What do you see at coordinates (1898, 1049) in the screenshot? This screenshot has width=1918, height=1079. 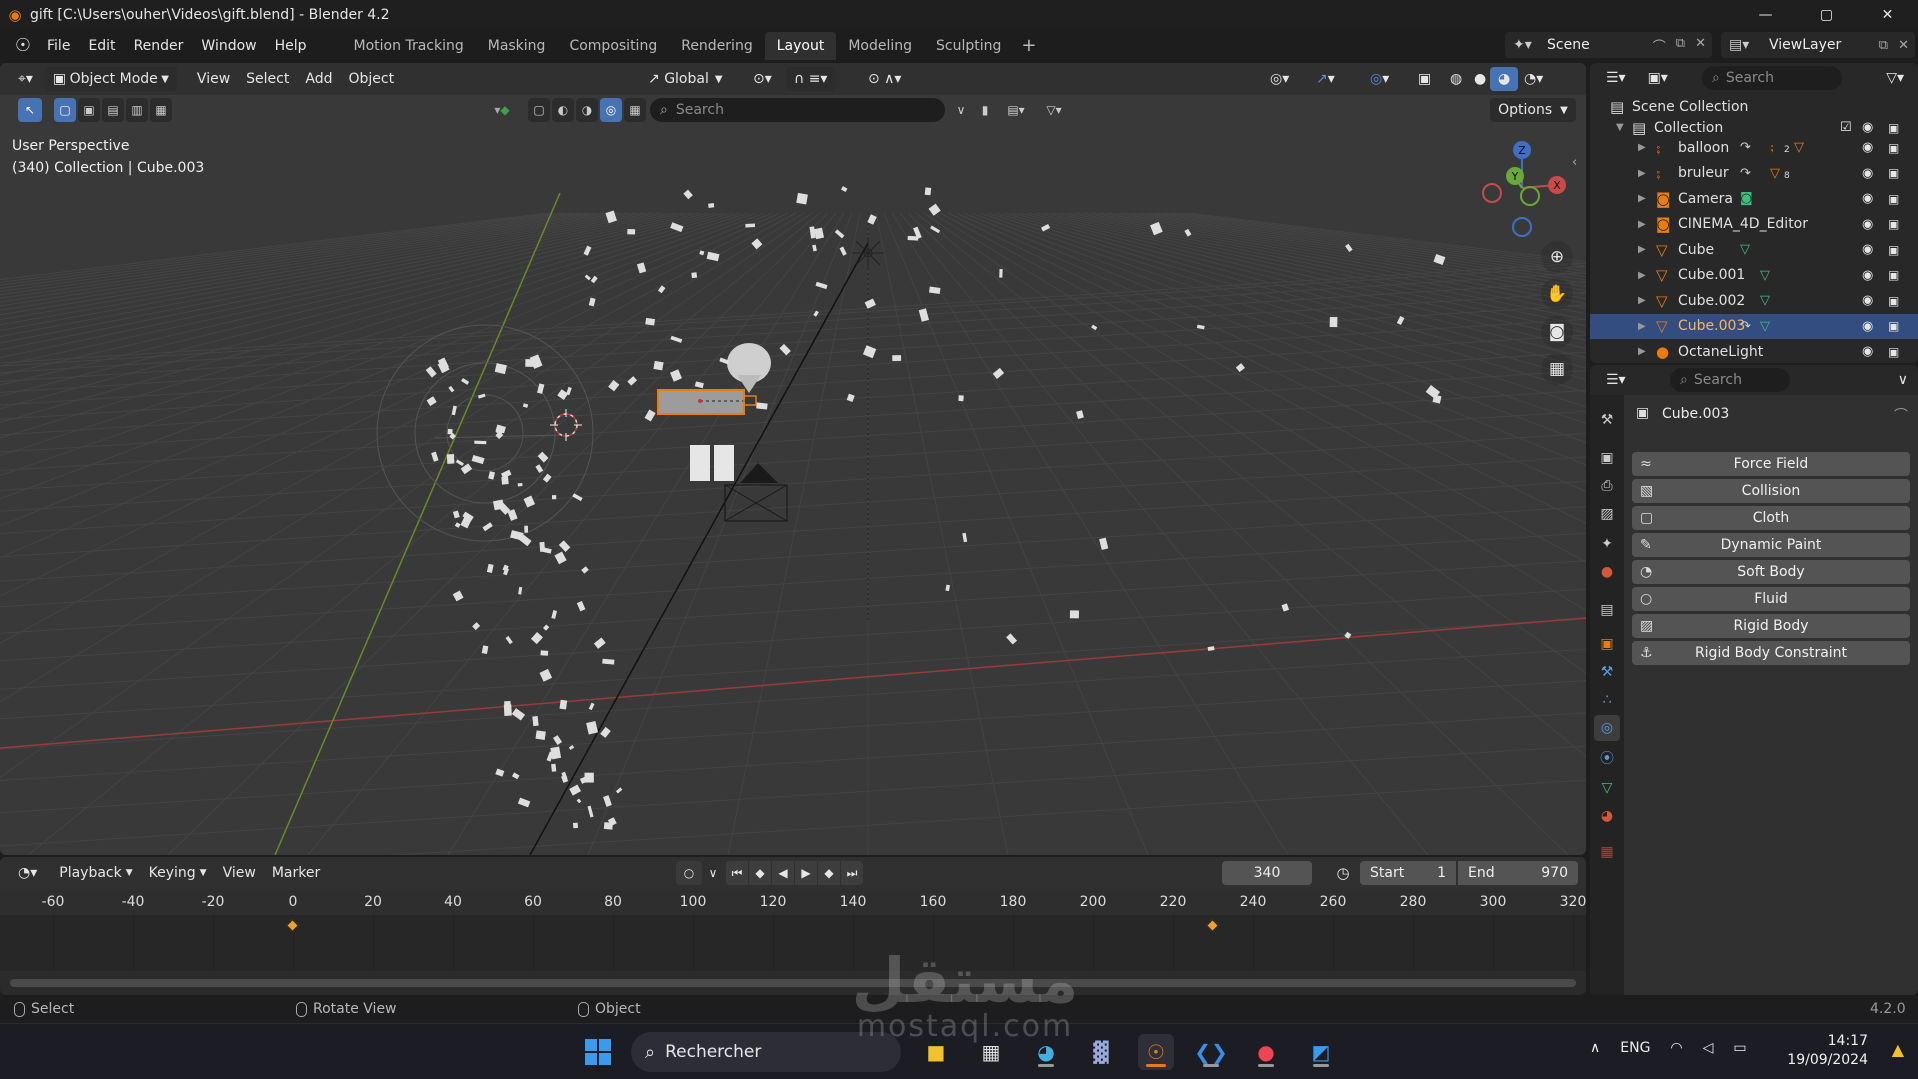 I see `notification-bell-icon: ▲` at bounding box center [1898, 1049].